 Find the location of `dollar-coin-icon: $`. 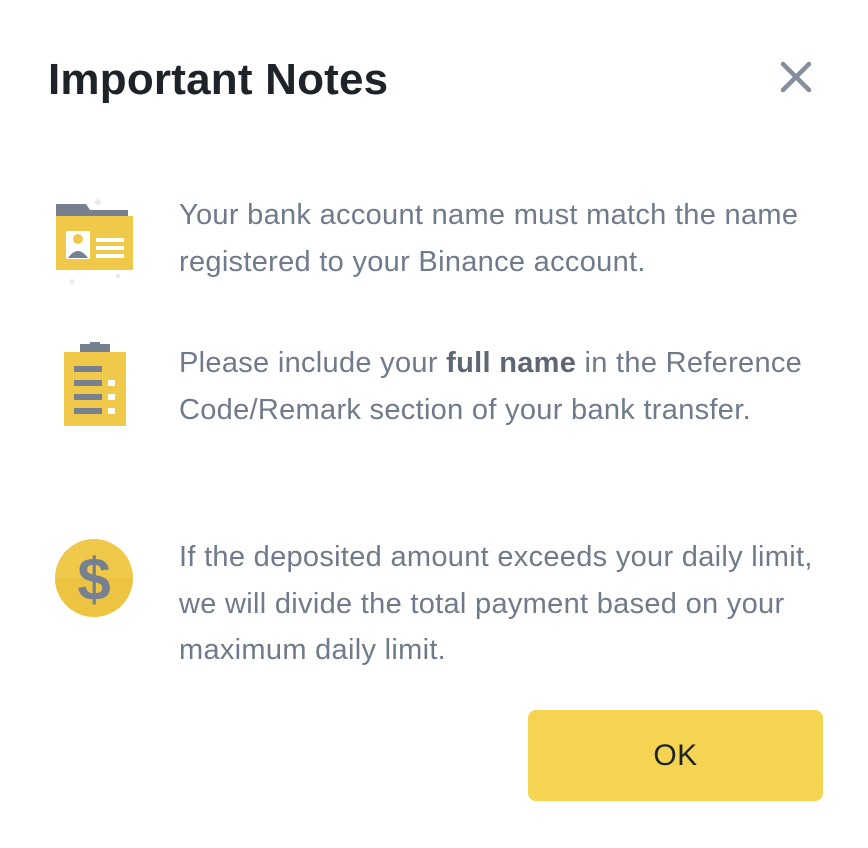

dollar-coin-icon: $ is located at coordinates (94, 578).